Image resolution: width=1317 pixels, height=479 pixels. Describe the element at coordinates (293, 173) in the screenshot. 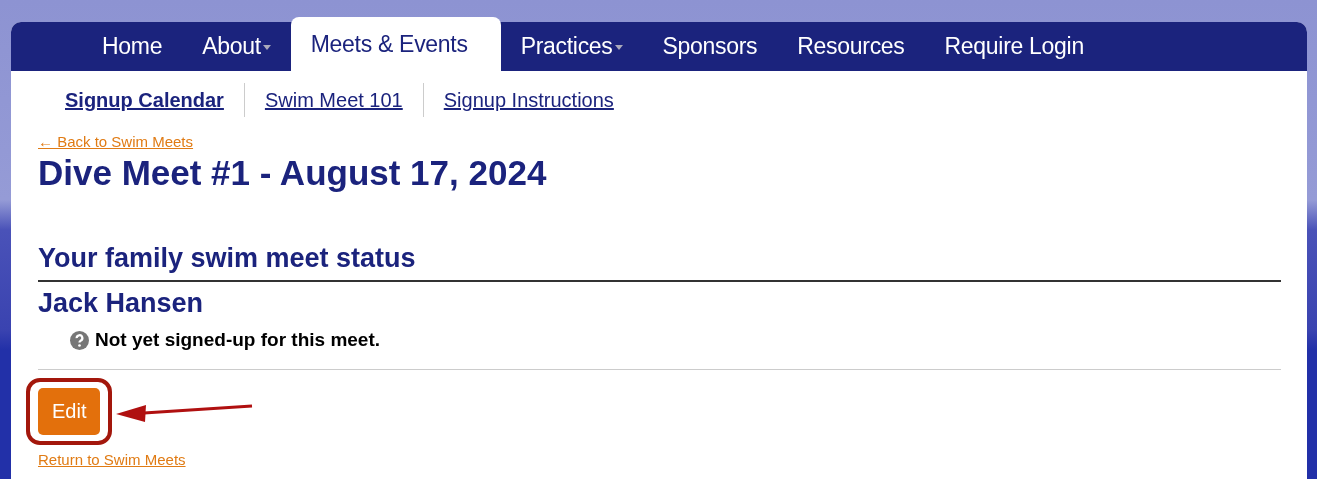

I see `page-title: Dive Meet #1 - August 17, 2024` at that location.